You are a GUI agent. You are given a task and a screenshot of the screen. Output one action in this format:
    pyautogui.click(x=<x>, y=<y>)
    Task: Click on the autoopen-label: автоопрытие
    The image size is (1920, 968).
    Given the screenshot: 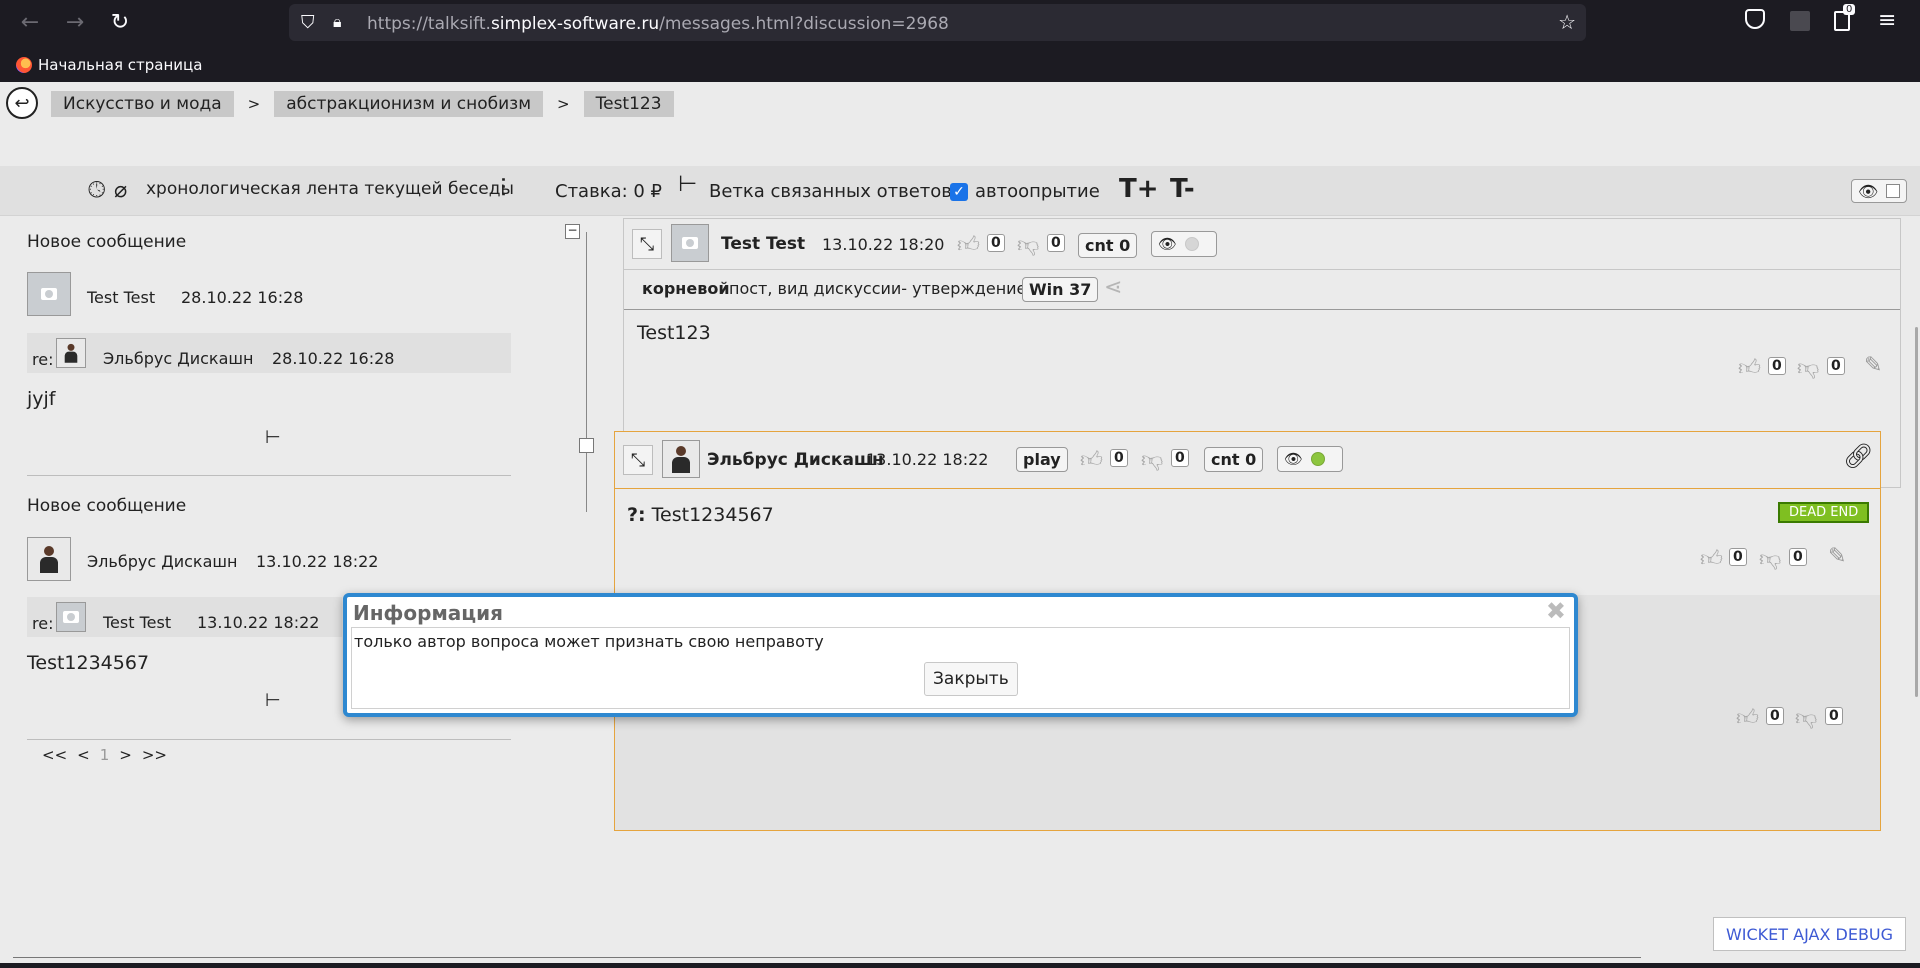 What is the action you would take?
    pyautogui.click(x=1037, y=191)
    